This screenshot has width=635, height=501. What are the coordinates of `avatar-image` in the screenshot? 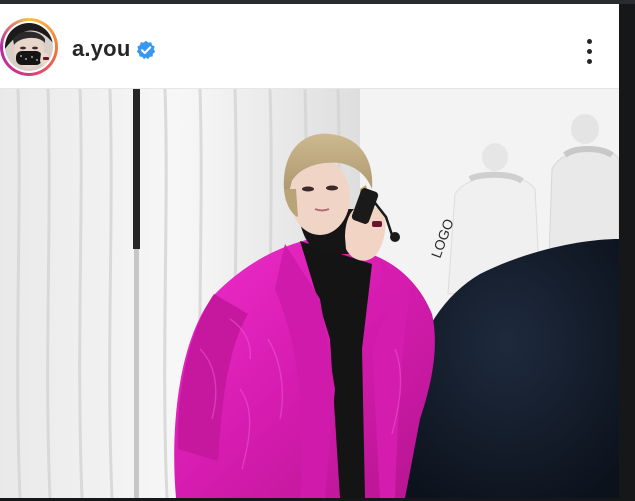 It's located at (29, 47).